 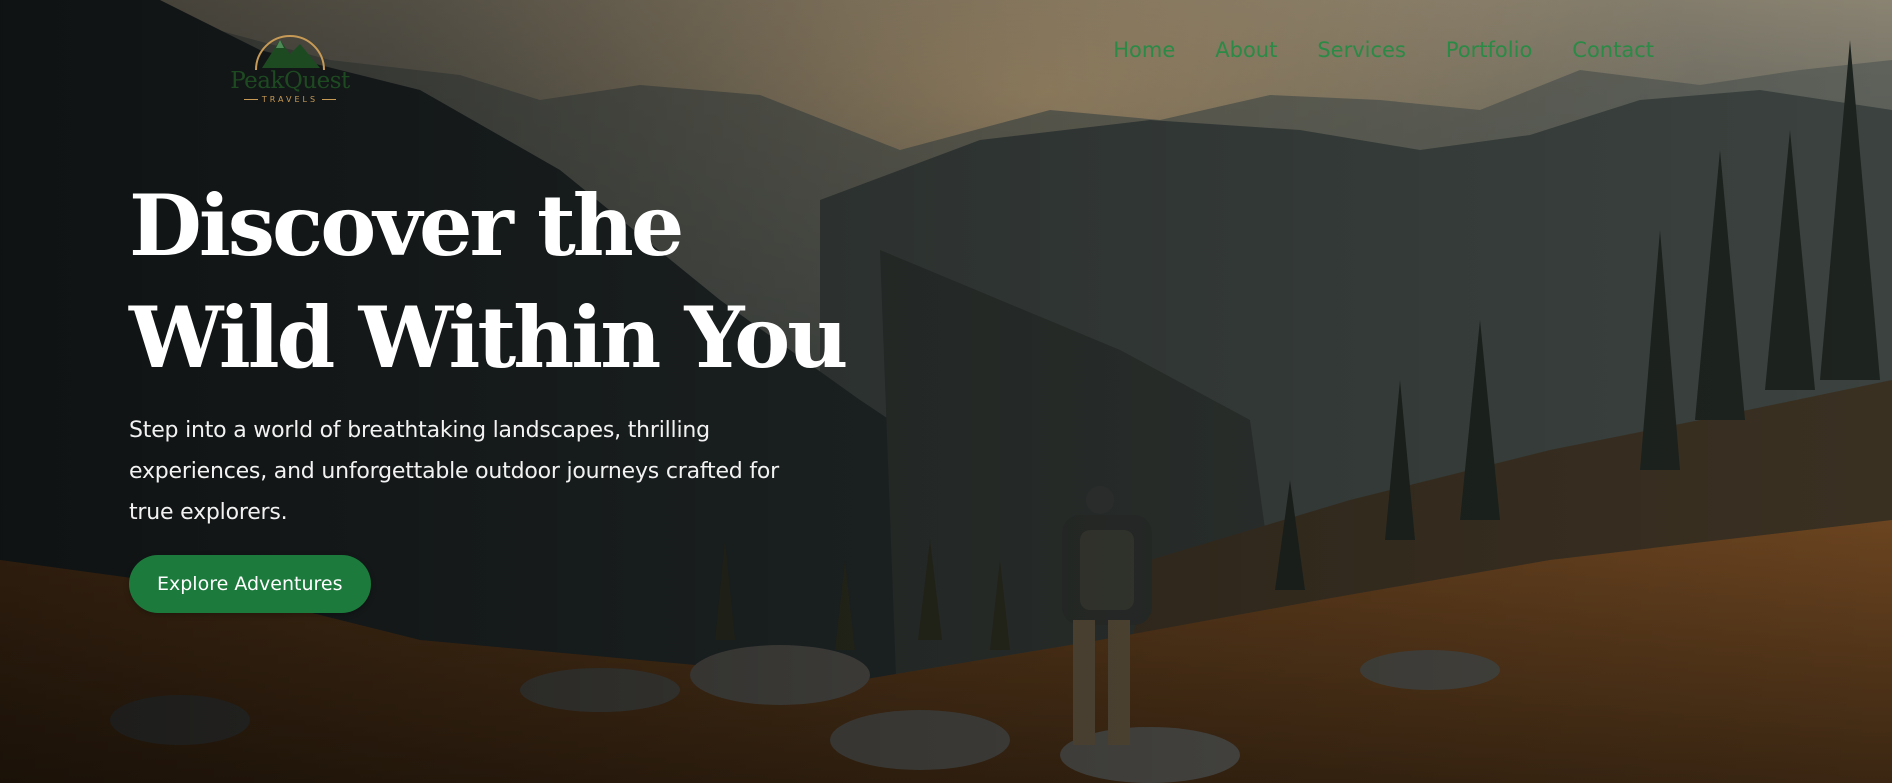 I want to click on nav-item-services: Services, so click(x=1361, y=50).